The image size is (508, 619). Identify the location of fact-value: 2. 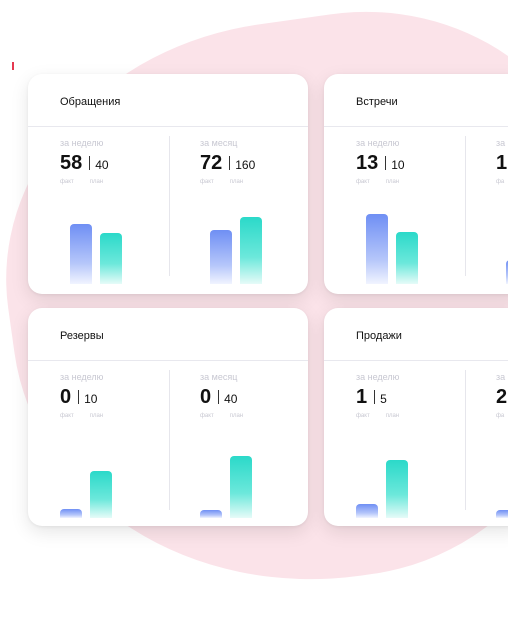
(502, 397).